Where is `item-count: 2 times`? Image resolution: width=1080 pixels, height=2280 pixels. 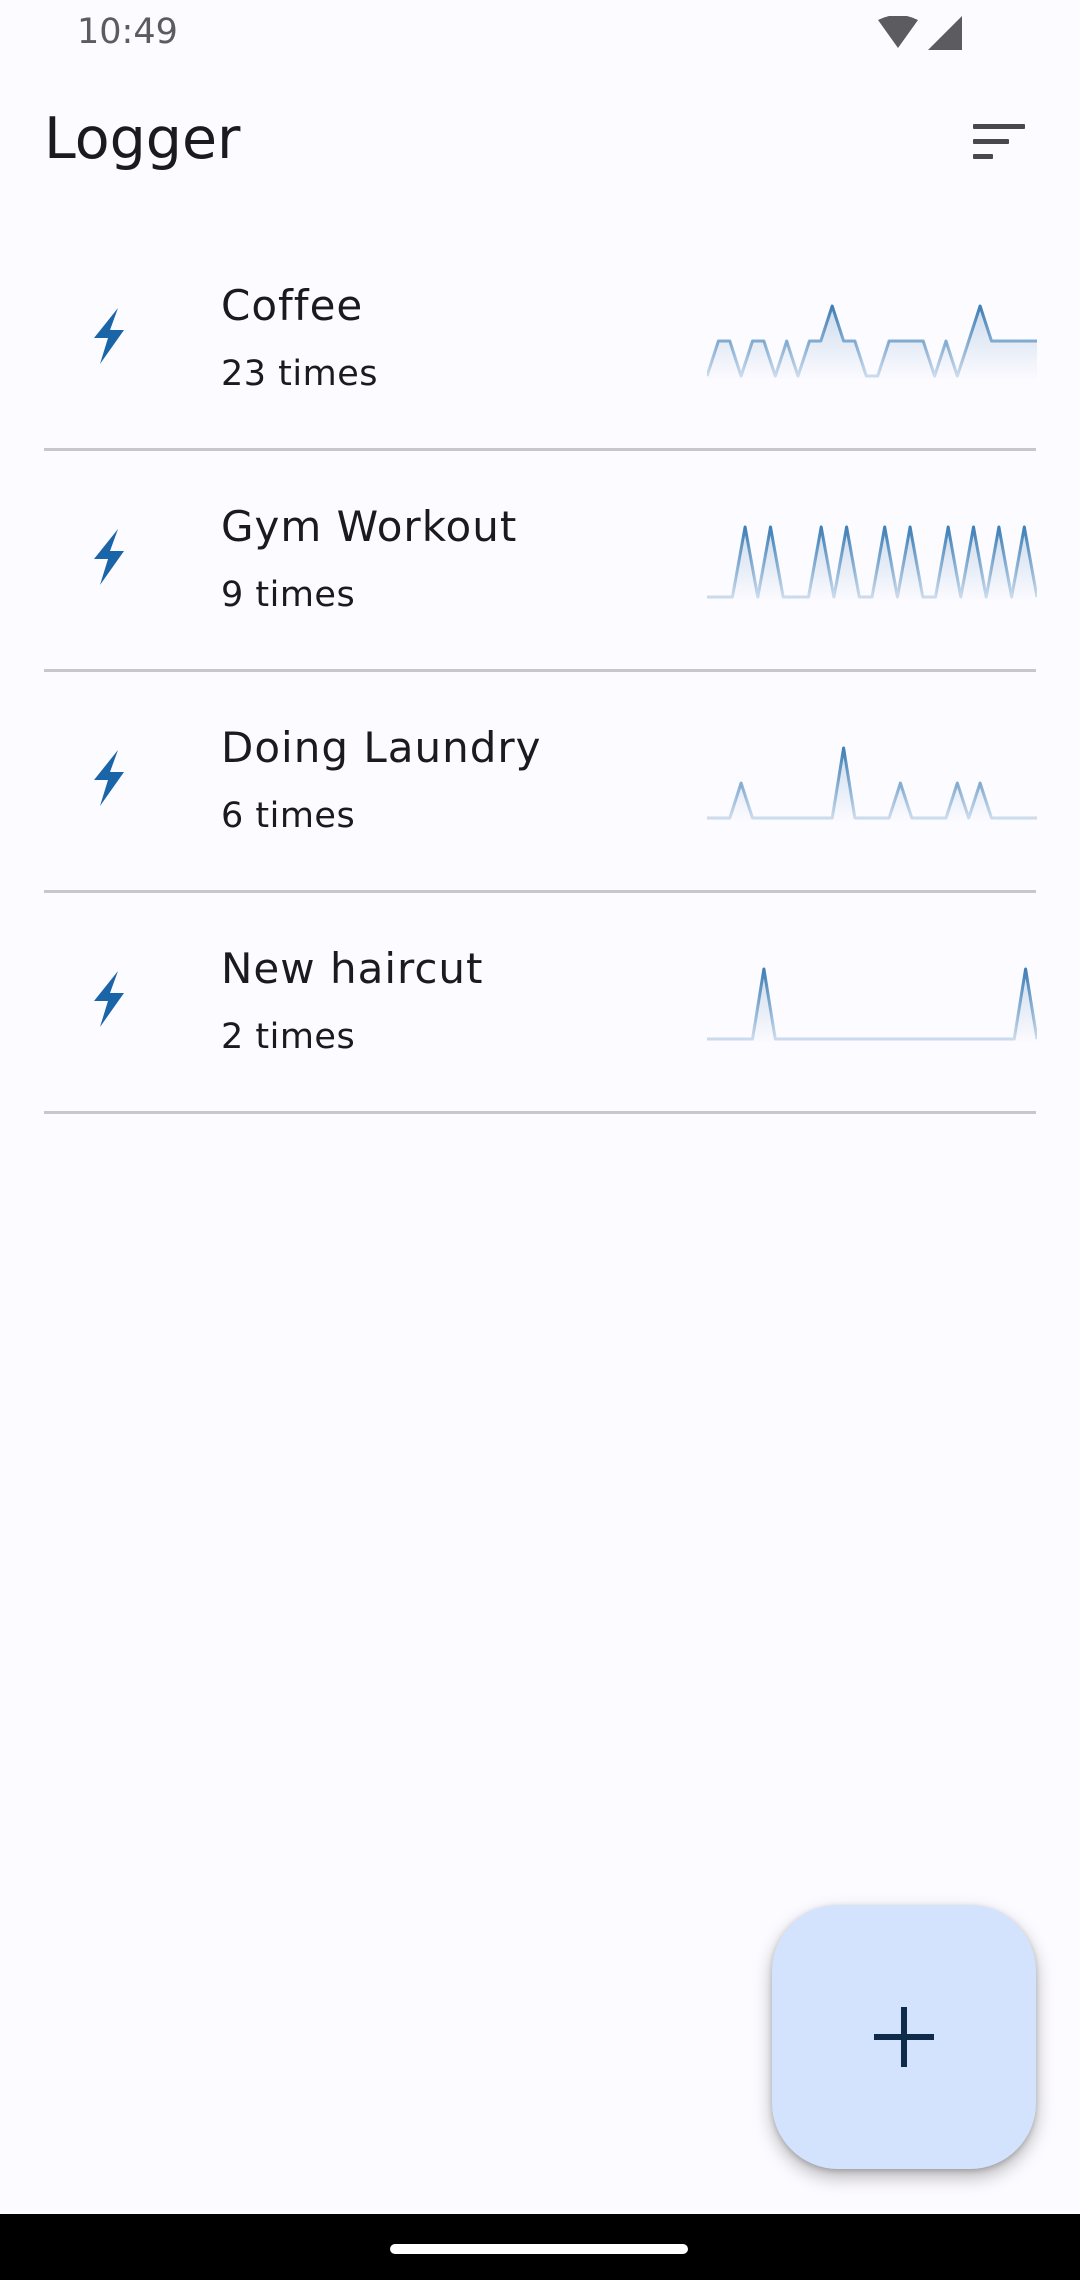 item-count: 2 times is located at coordinates (288, 1037).